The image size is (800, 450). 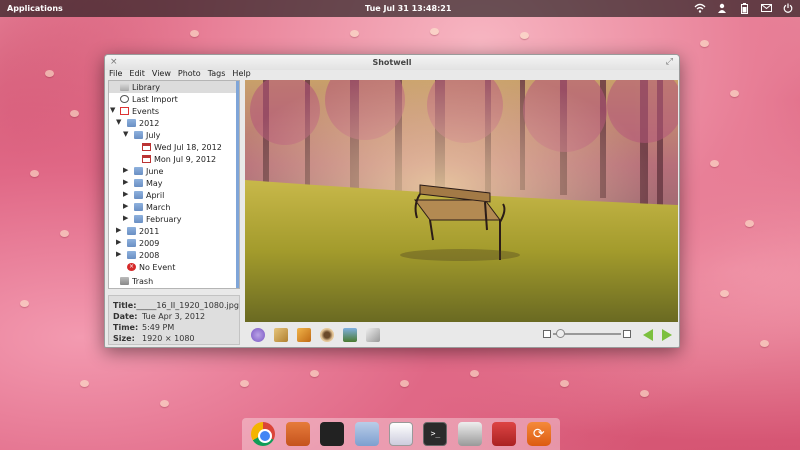 What do you see at coordinates (173, 99) in the screenshot?
I see `sidebar-item-last-import: Last Import` at bounding box center [173, 99].